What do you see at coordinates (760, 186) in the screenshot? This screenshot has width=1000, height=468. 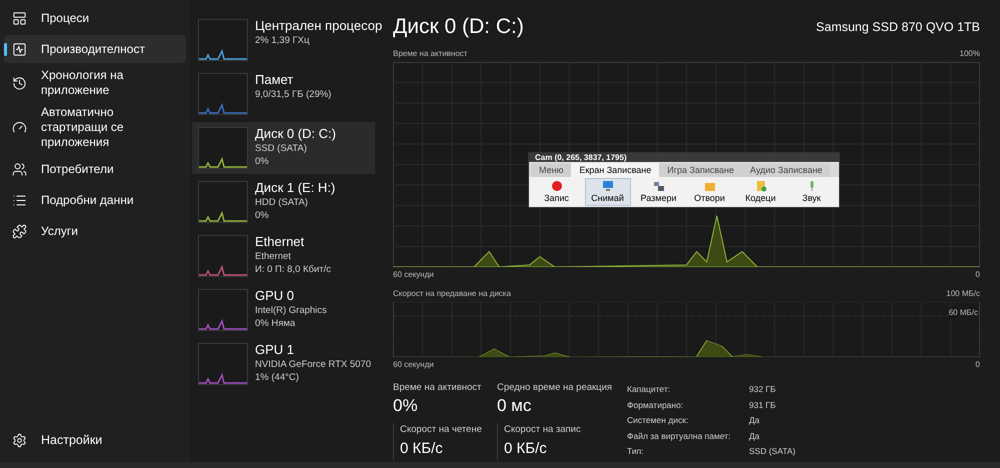 I see `file-icon` at bounding box center [760, 186].